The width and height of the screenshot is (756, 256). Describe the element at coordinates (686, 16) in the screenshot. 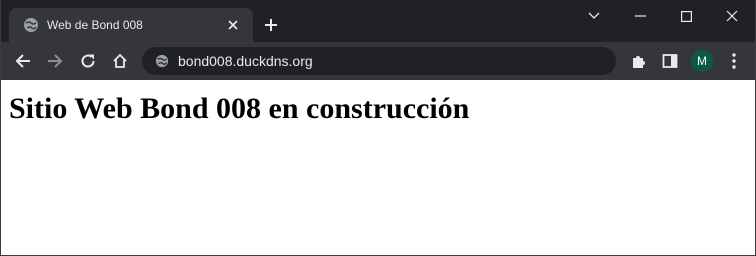

I see `maximize-icon` at that location.